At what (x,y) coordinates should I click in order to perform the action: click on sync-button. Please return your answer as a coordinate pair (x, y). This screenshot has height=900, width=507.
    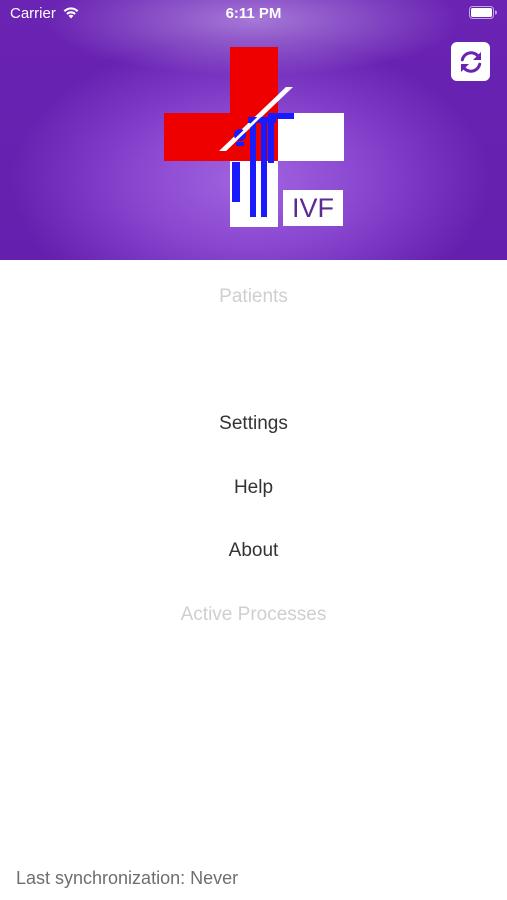
    Looking at the image, I should click on (470, 61).